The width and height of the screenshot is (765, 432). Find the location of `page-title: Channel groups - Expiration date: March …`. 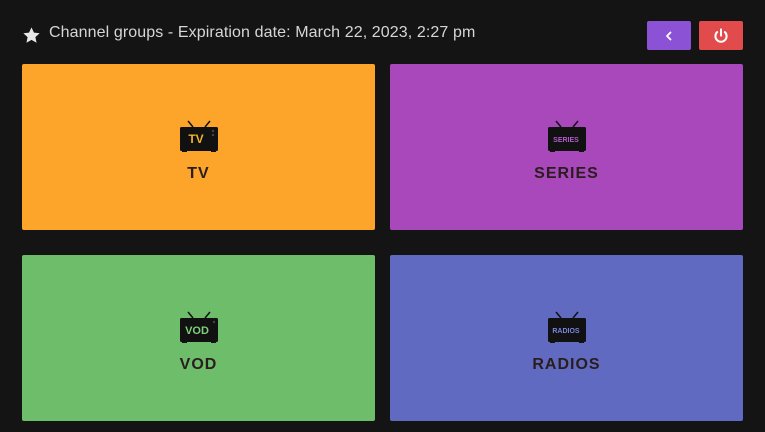

page-title: Channel groups - Expiration date: March … is located at coordinates (262, 32).